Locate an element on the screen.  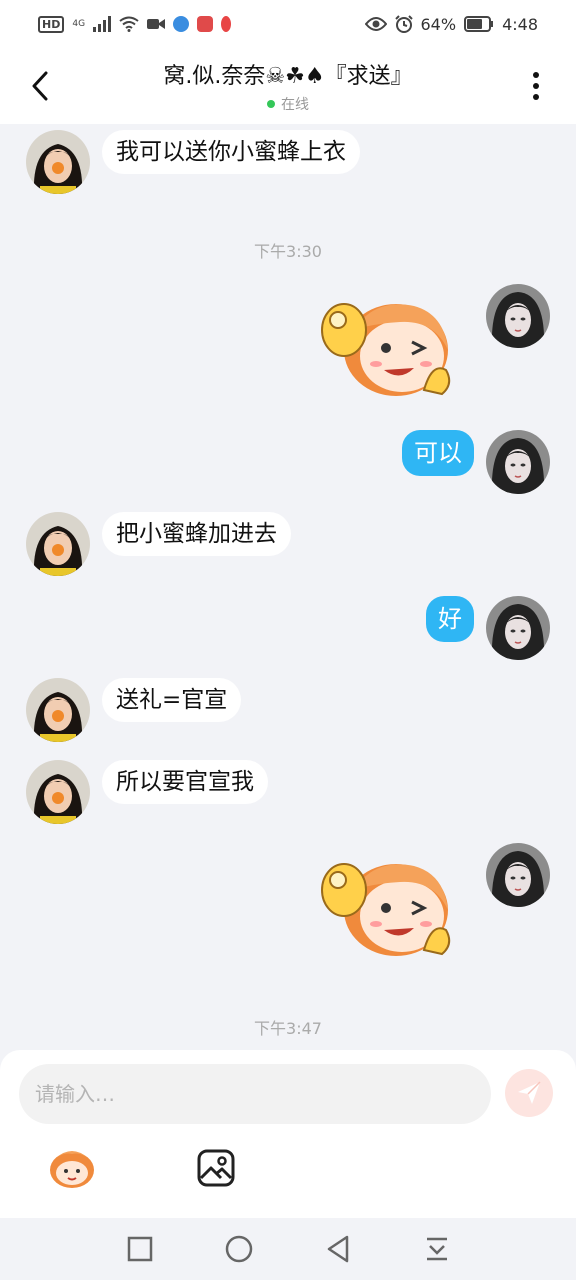
recents-button is located at coordinates (140, 1249).